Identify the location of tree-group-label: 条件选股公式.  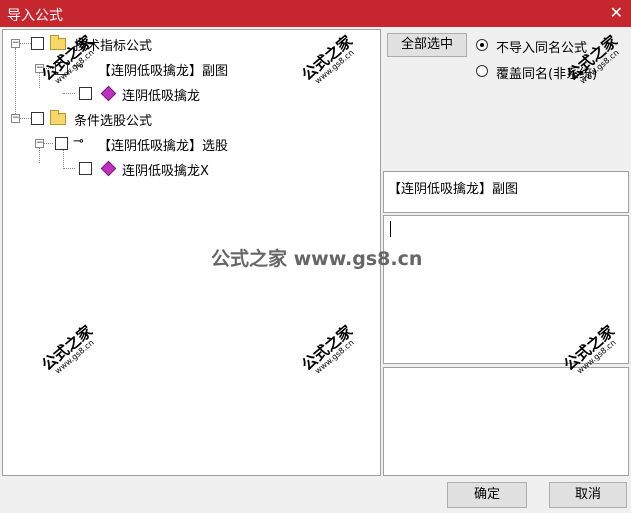
(113, 121).